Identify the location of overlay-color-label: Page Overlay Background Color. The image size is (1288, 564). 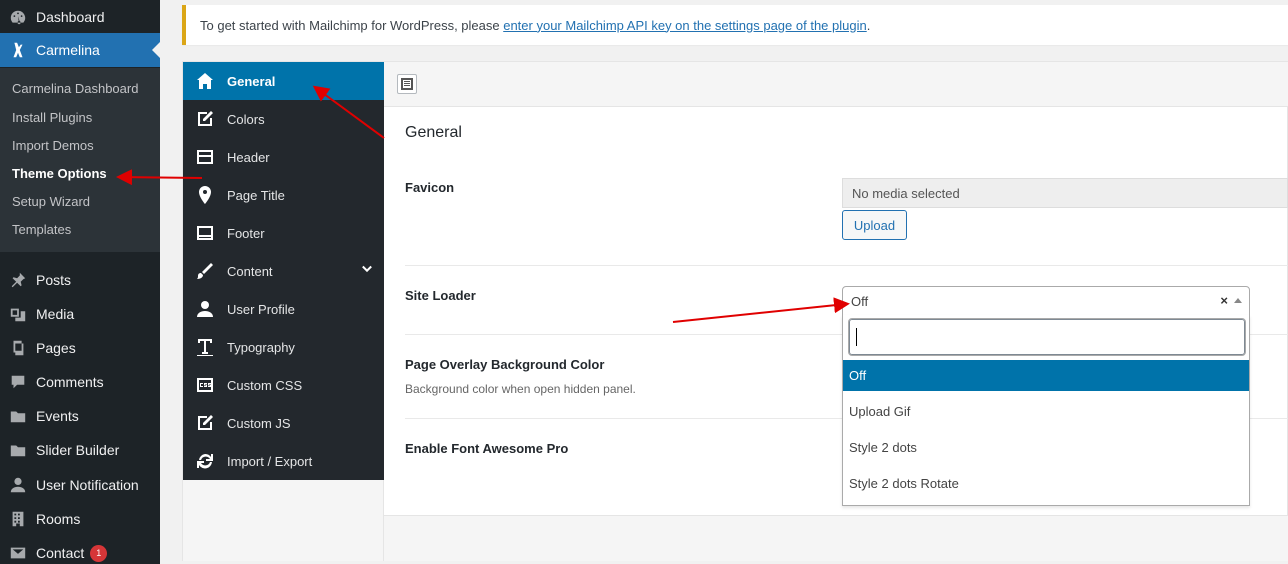
(505, 364).